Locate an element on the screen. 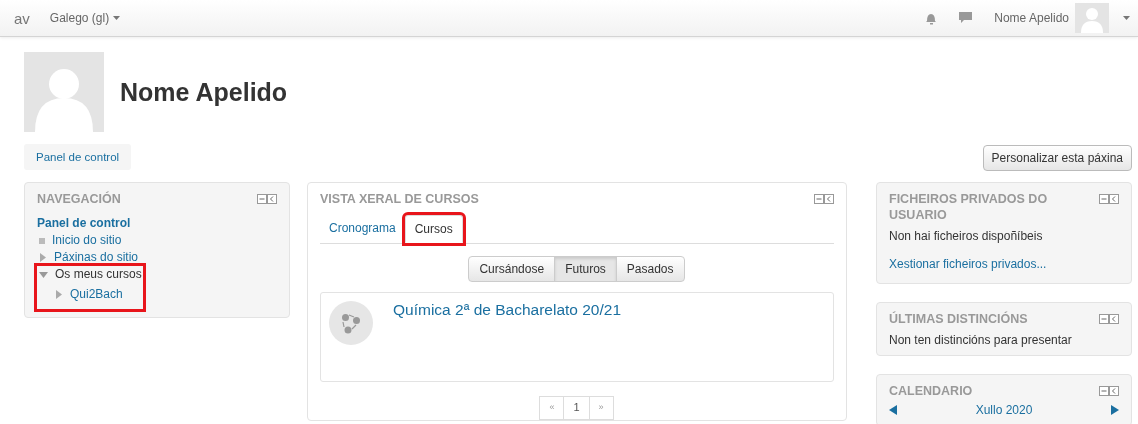  nav-item: Os meus cursos is located at coordinates (98, 274).